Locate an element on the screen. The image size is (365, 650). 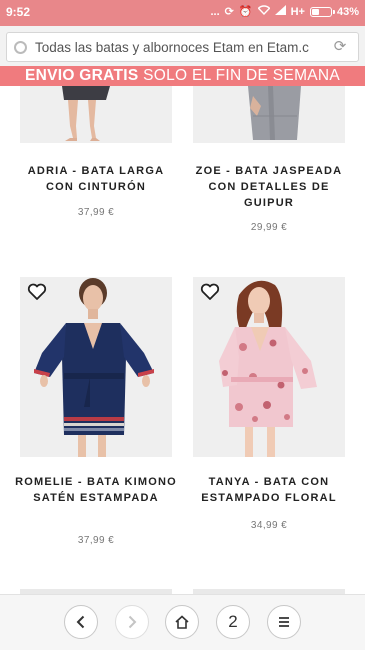
promo-rest: SOLO EL FIN DE SEMANA is located at coordinates (239, 75).